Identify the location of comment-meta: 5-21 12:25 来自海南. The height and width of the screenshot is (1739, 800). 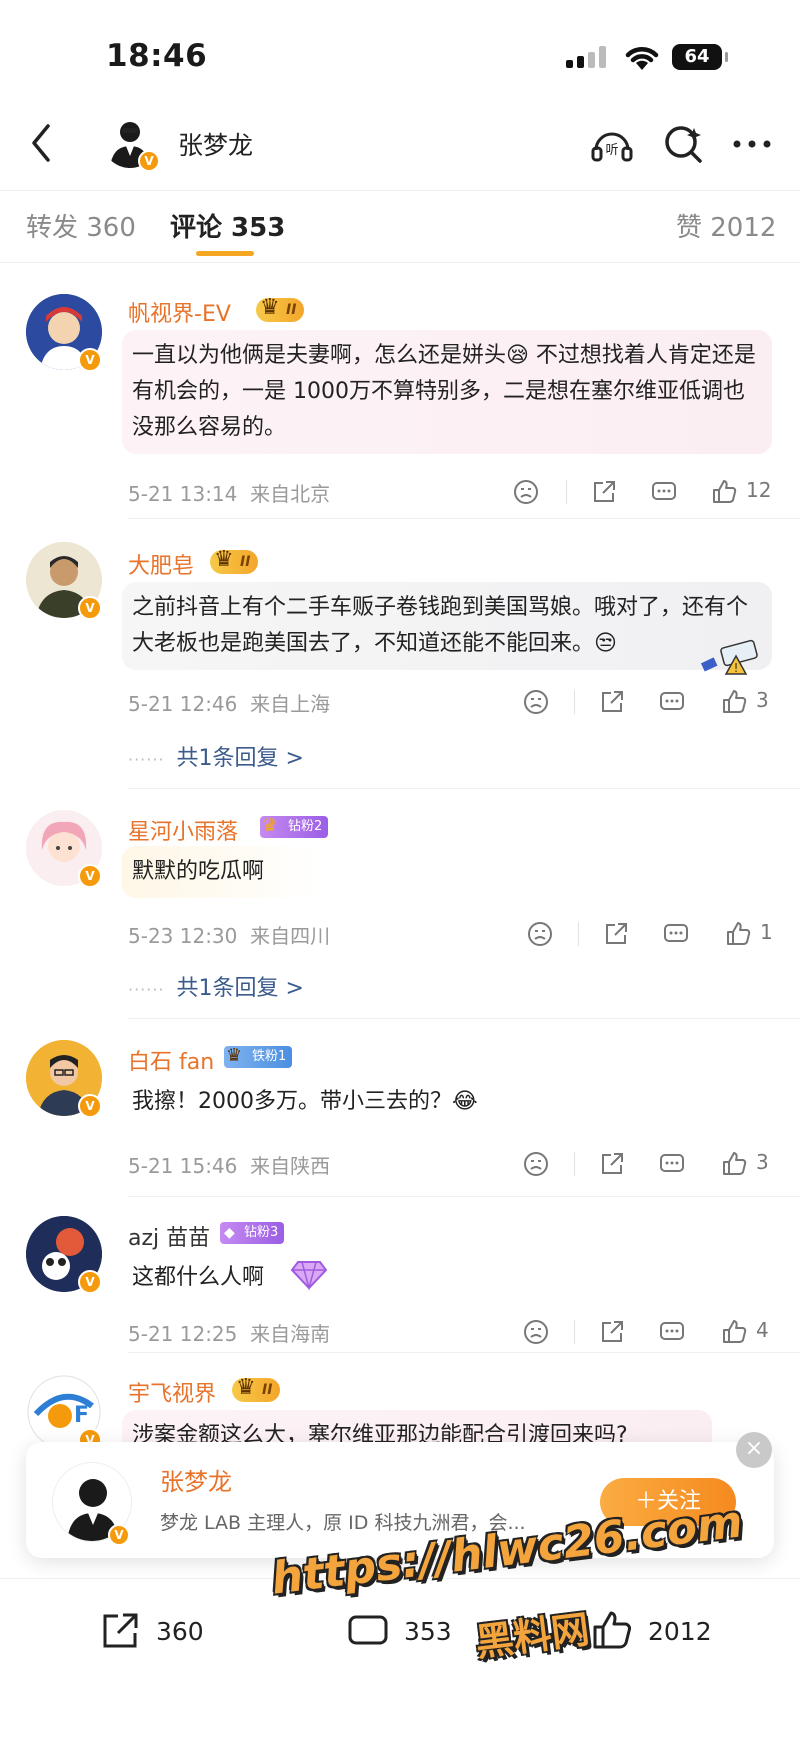
(229, 1332).